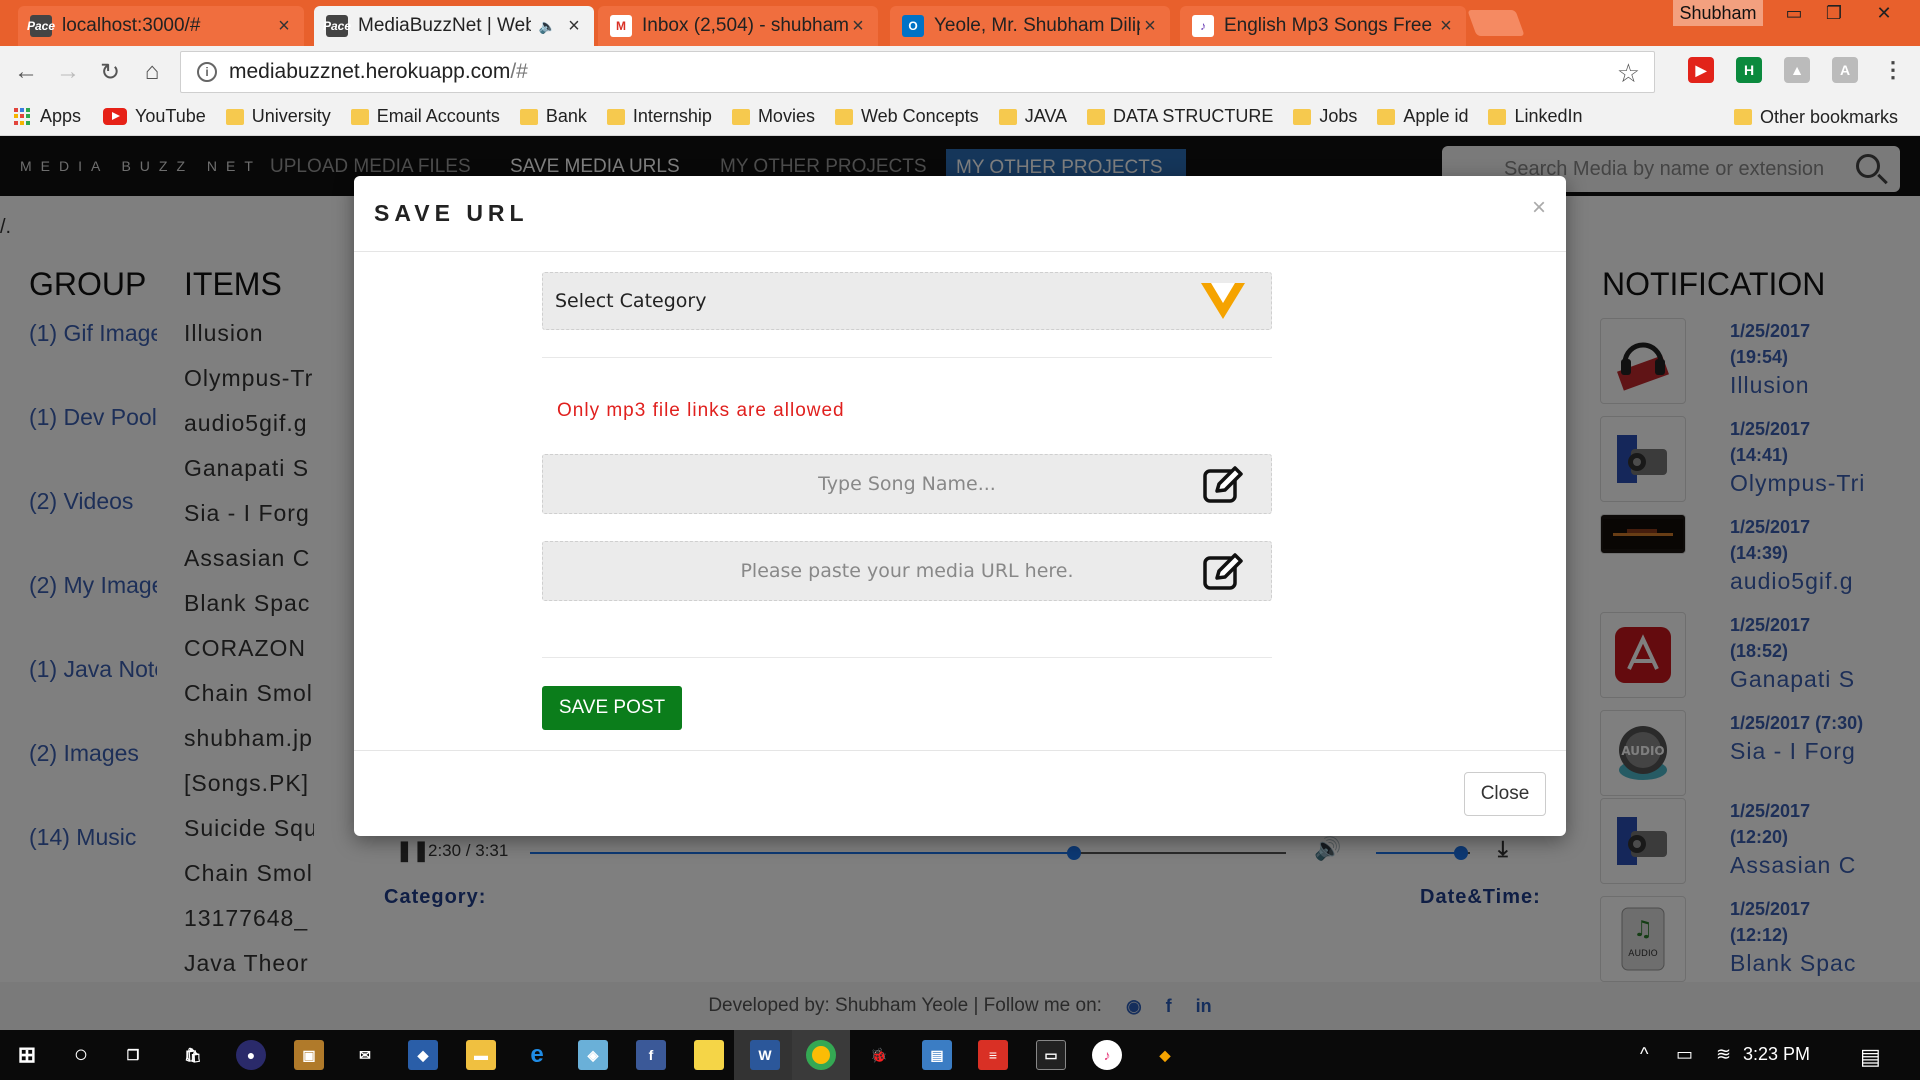  What do you see at coordinates (110, 72) in the screenshot?
I see `reload-icon: ↻` at bounding box center [110, 72].